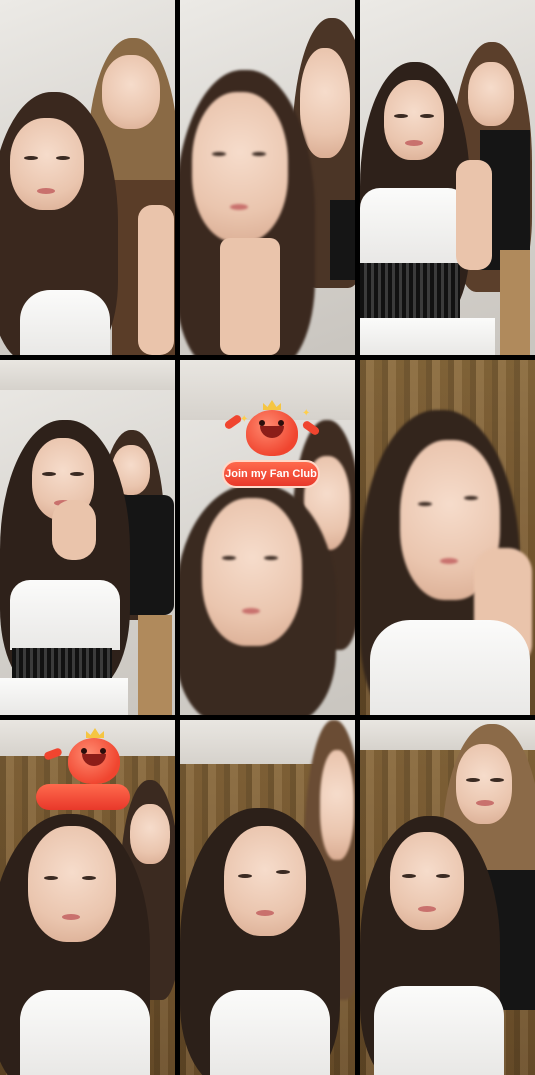 This screenshot has width=535, height=1075. Describe the element at coordinates (83, 797) in the screenshot. I see `cloud-pill-icon` at that location.